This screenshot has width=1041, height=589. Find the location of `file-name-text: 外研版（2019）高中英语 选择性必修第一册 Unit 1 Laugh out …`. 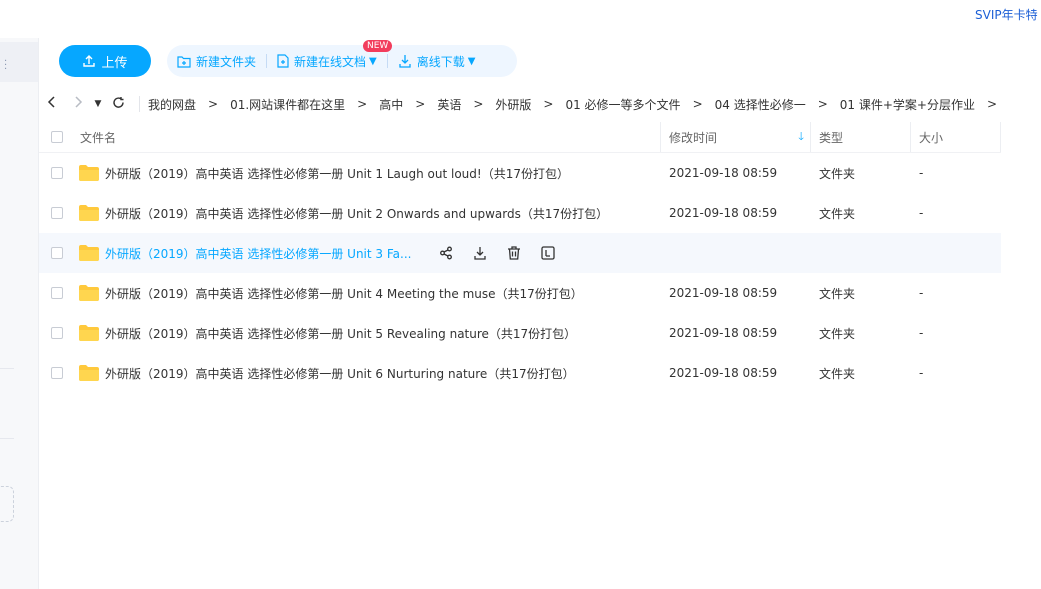

file-name-text: 外研版（2019）高中英语 选择性必修第一册 Unit 1 Laugh out … is located at coordinates (337, 173).